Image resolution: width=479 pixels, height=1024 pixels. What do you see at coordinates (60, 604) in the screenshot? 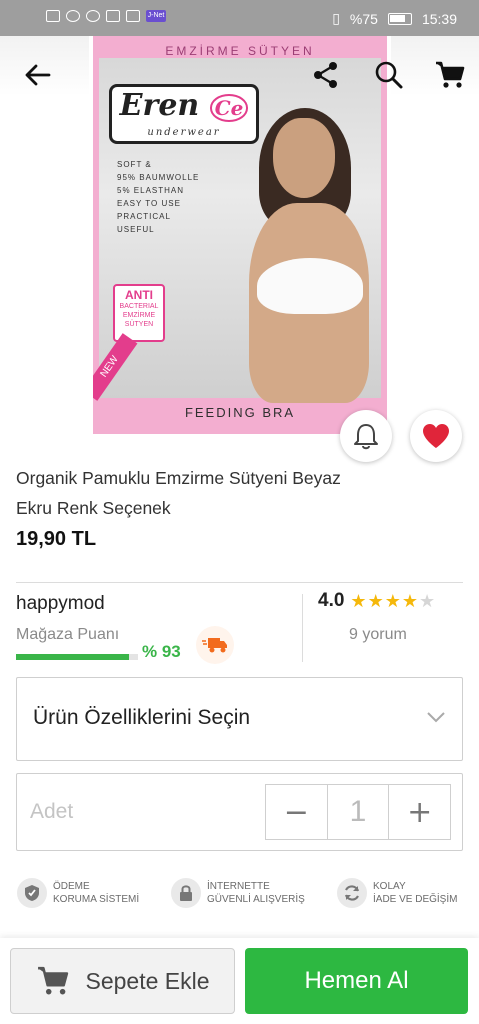
I see `seller-name: happymod` at bounding box center [60, 604].